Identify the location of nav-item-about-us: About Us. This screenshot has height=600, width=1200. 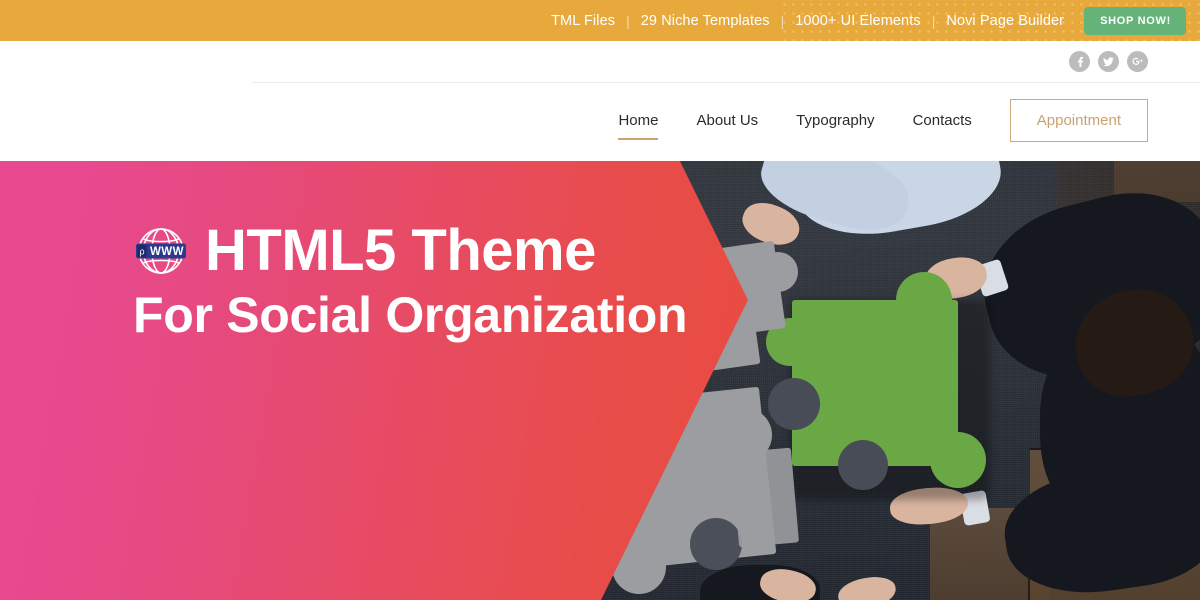
(727, 120).